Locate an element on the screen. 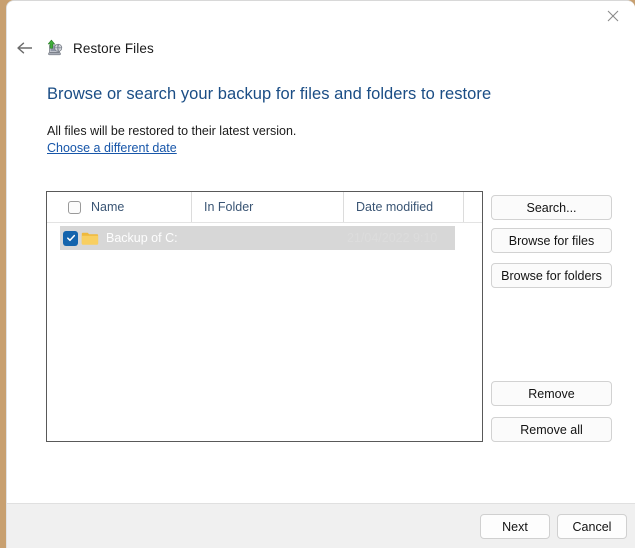 This screenshot has height=548, width=635. select-all-checkbox is located at coordinates (74, 207).